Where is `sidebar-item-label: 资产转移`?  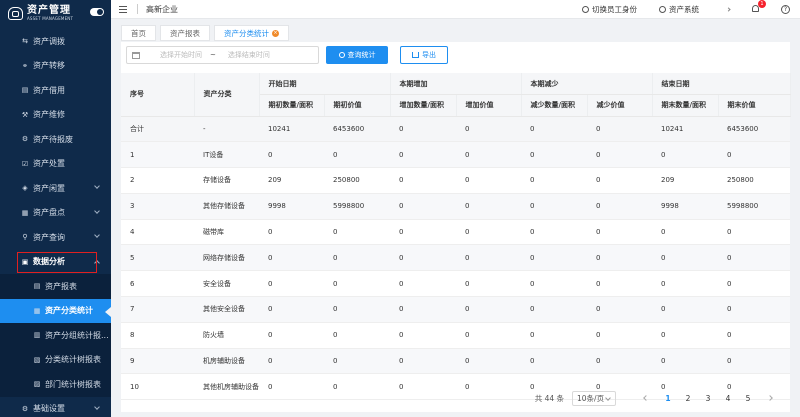 sidebar-item-label: 资产转移 is located at coordinates (49, 66).